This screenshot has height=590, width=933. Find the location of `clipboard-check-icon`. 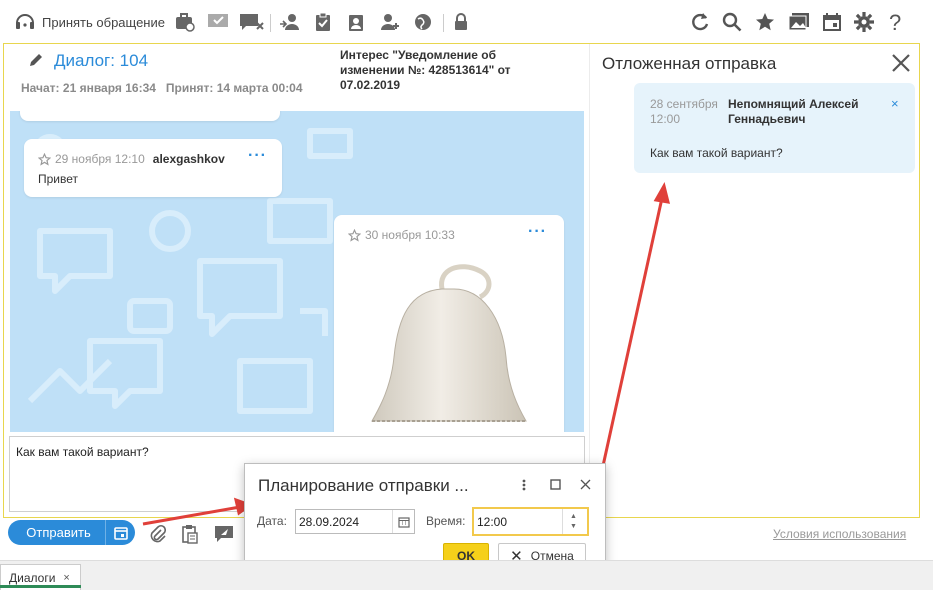

clipboard-check-icon is located at coordinates (323, 22).